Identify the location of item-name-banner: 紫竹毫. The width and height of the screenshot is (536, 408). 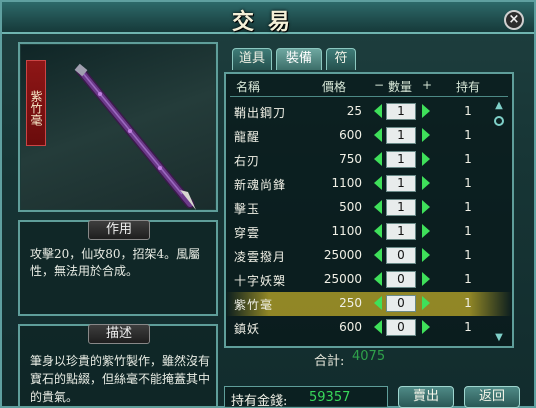
(36, 103).